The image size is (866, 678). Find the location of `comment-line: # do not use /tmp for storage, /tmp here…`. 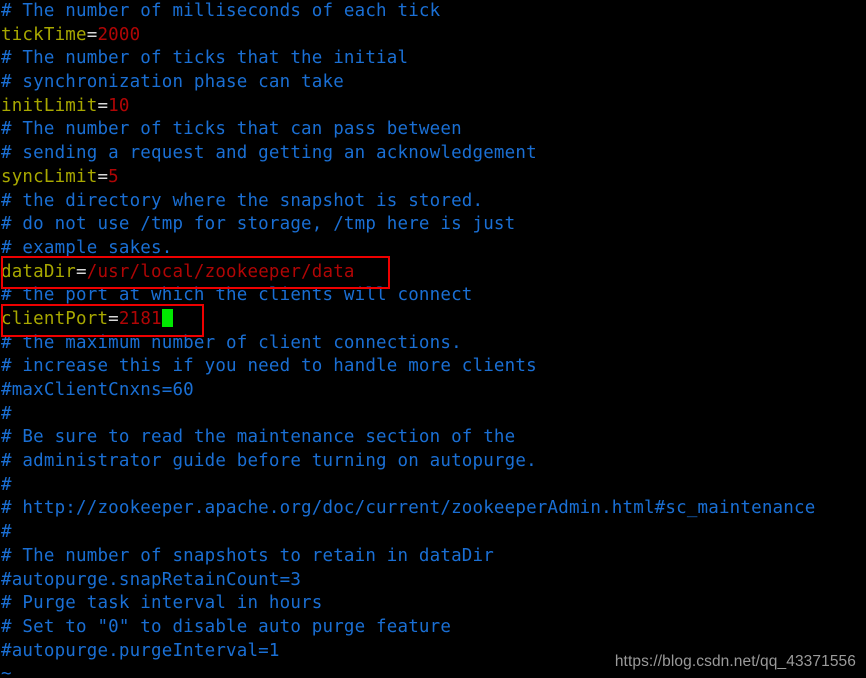

comment-line: # do not use /tmp for storage, /tmp here… is located at coordinates (433, 225).